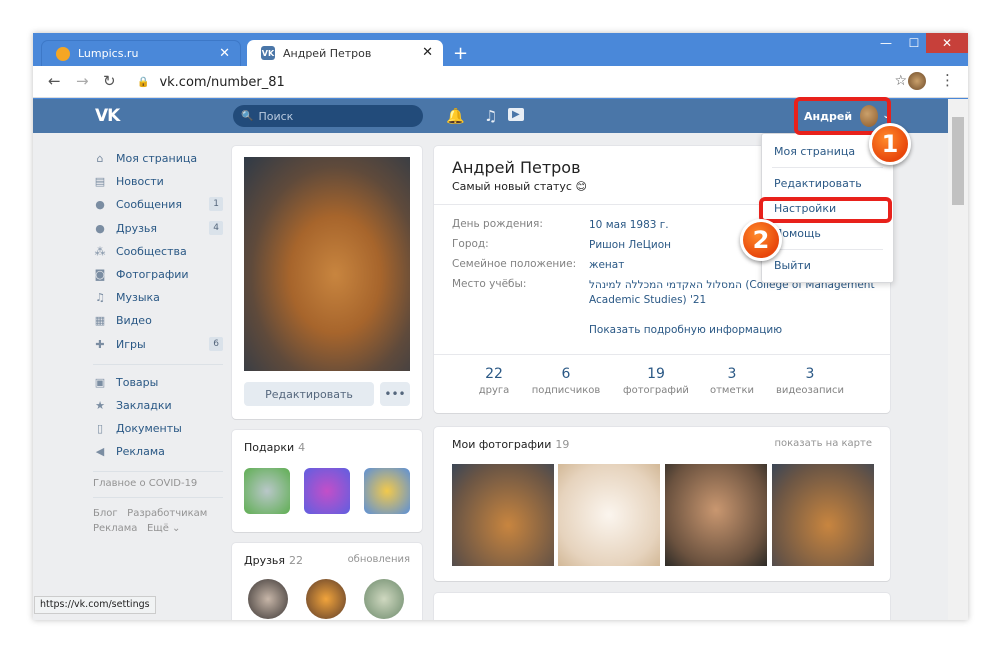 This screenshot has height=653, width=1000. I want to click on nav-item-ads: ◀ Реклама, so click(158, 451).